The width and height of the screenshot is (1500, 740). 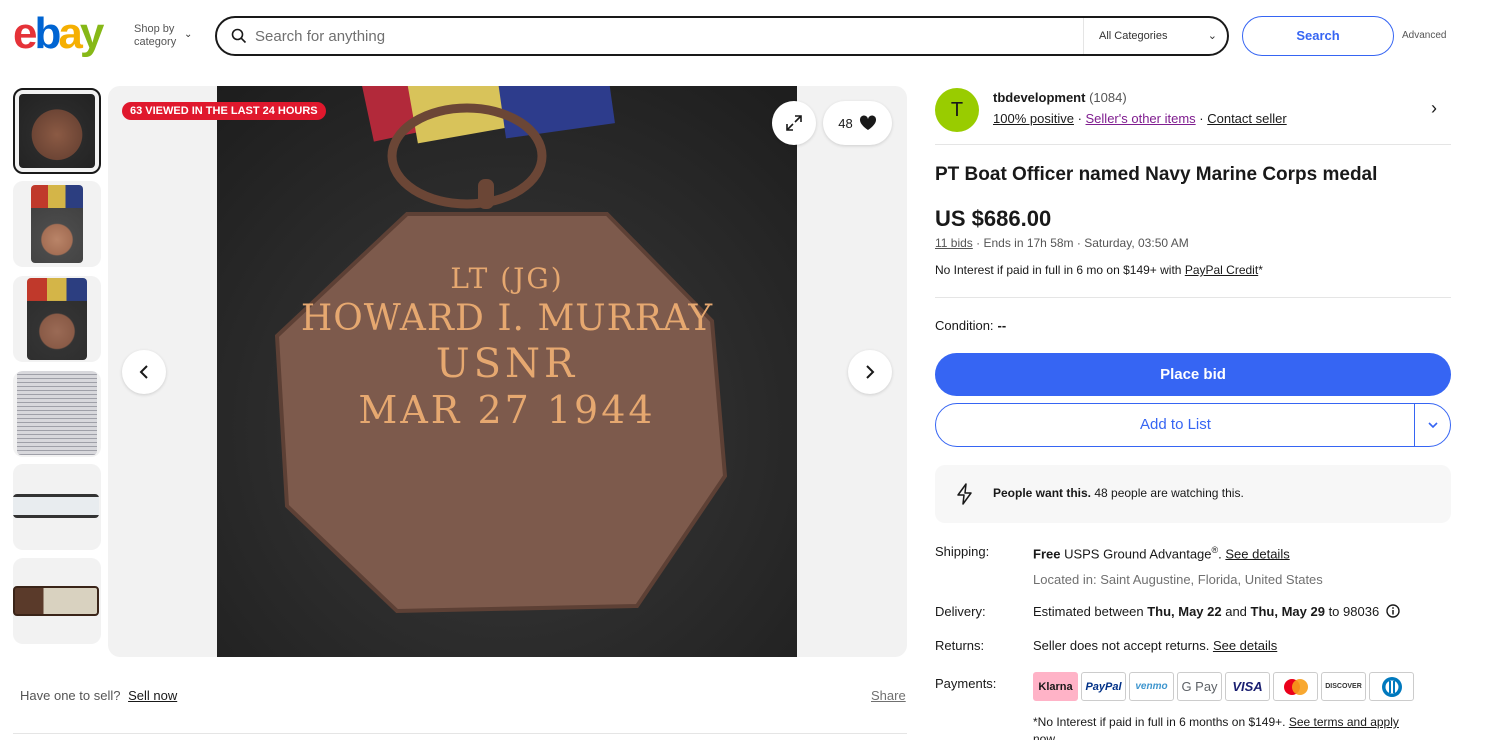 What do you see at coordinates (1257, 553) in the screenshot?
I see `shipping-see-details-link: See details` at bounding box center [1257, 553].